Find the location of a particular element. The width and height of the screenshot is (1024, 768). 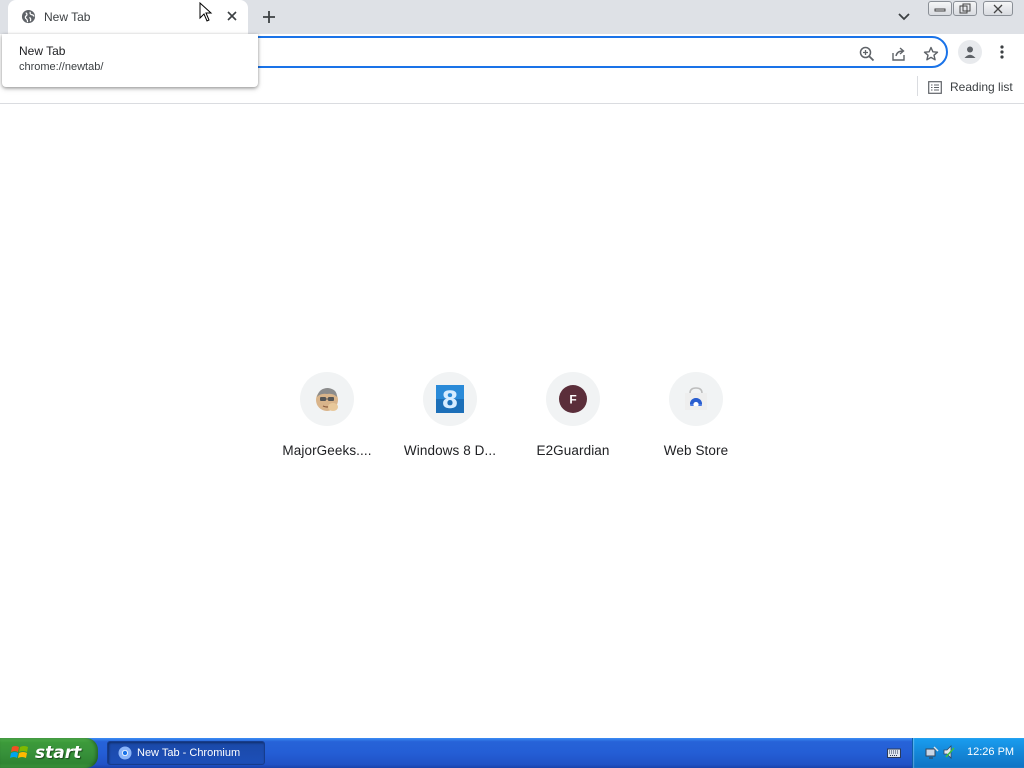

new-tab-button is located at coordinates (269, 17).